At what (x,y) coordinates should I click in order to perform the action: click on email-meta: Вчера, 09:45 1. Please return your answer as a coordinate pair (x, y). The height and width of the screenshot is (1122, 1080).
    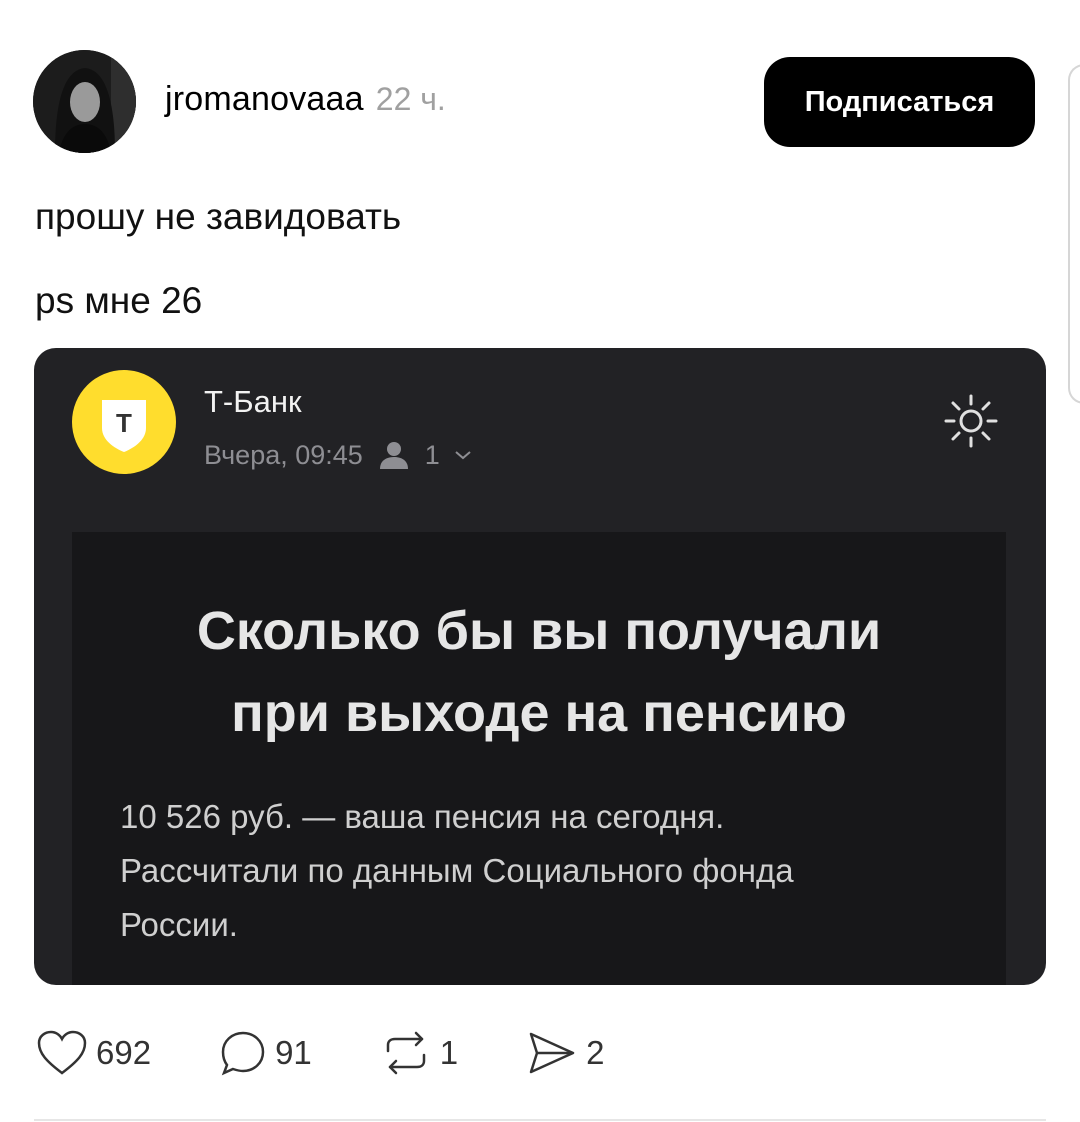
    Looking at the image, I should click on (338, 455).